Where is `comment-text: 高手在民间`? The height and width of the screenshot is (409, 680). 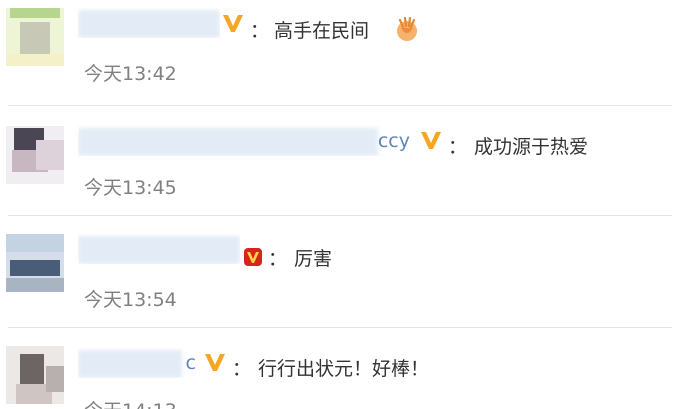
comment-text: 高手在民间 is located at coordinates (322, 31).